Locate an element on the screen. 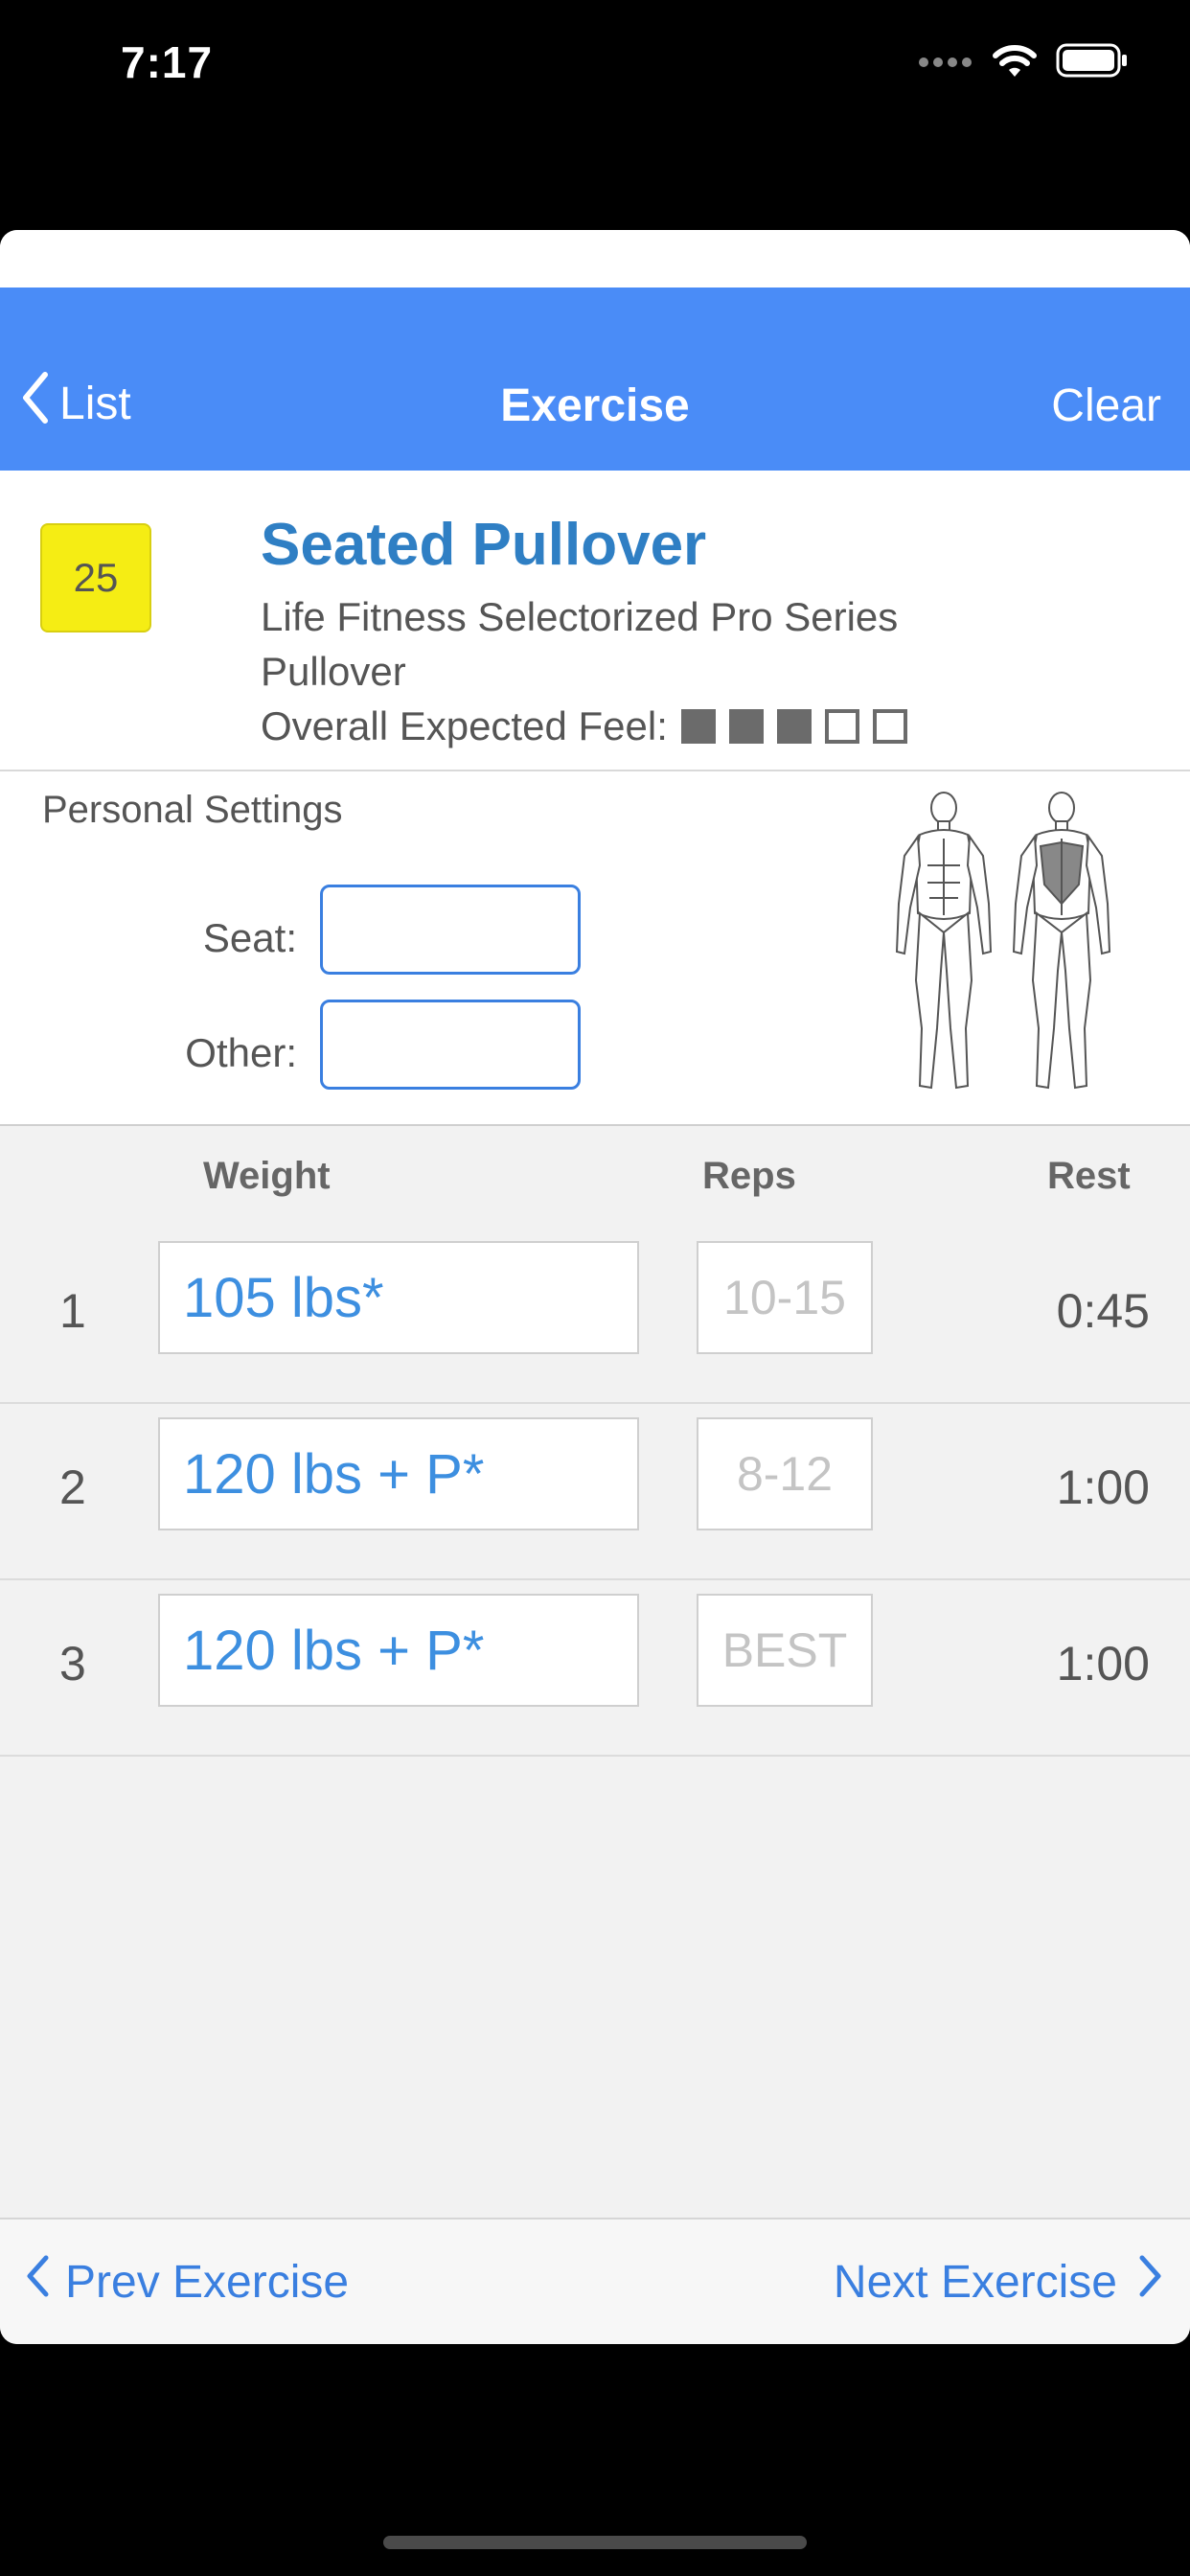 Image resolution: width=1190 pixels, height=2576 pixels. chevron-left-icon is located at coordinates (38, 2282).